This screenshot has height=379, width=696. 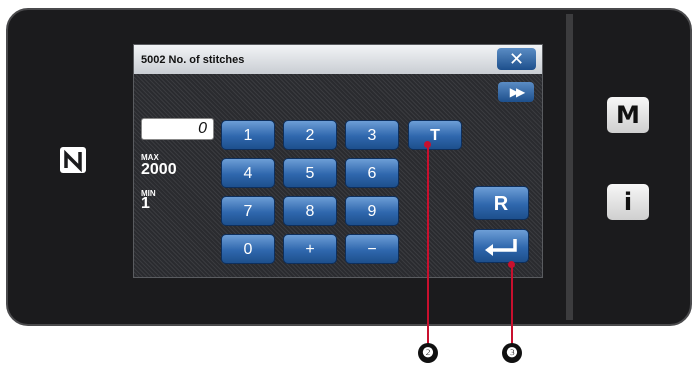 What do you see at coordinates (159, 169) in the screenshot?
I see `max-value: 2000` at bounding box center [159, 169].